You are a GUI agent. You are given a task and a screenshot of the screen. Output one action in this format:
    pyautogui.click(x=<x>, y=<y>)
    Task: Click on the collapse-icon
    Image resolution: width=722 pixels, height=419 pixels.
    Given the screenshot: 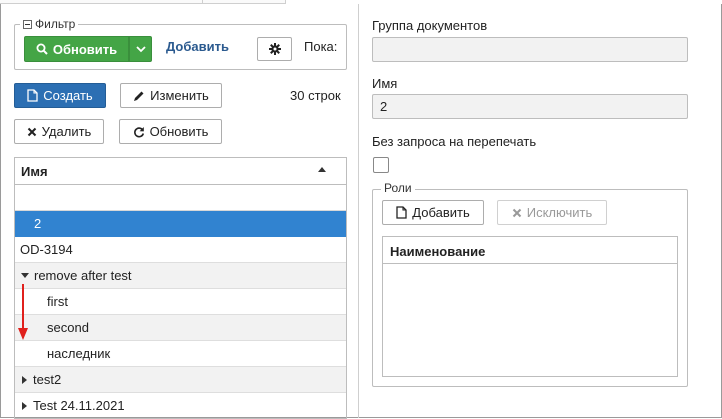 What is the action you would take?
    pyautogui.click(x=27, y=24)
    